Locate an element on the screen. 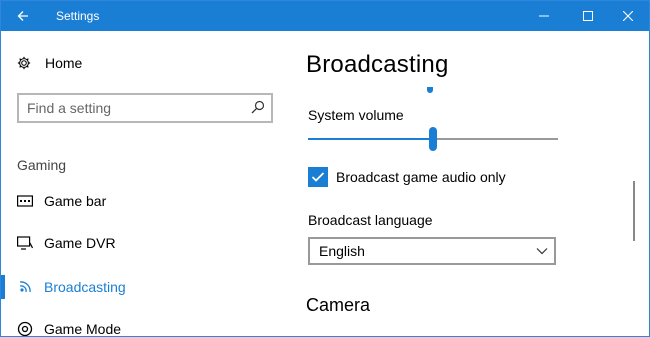  title-bar: Settings is located at coordinates (325, 16).